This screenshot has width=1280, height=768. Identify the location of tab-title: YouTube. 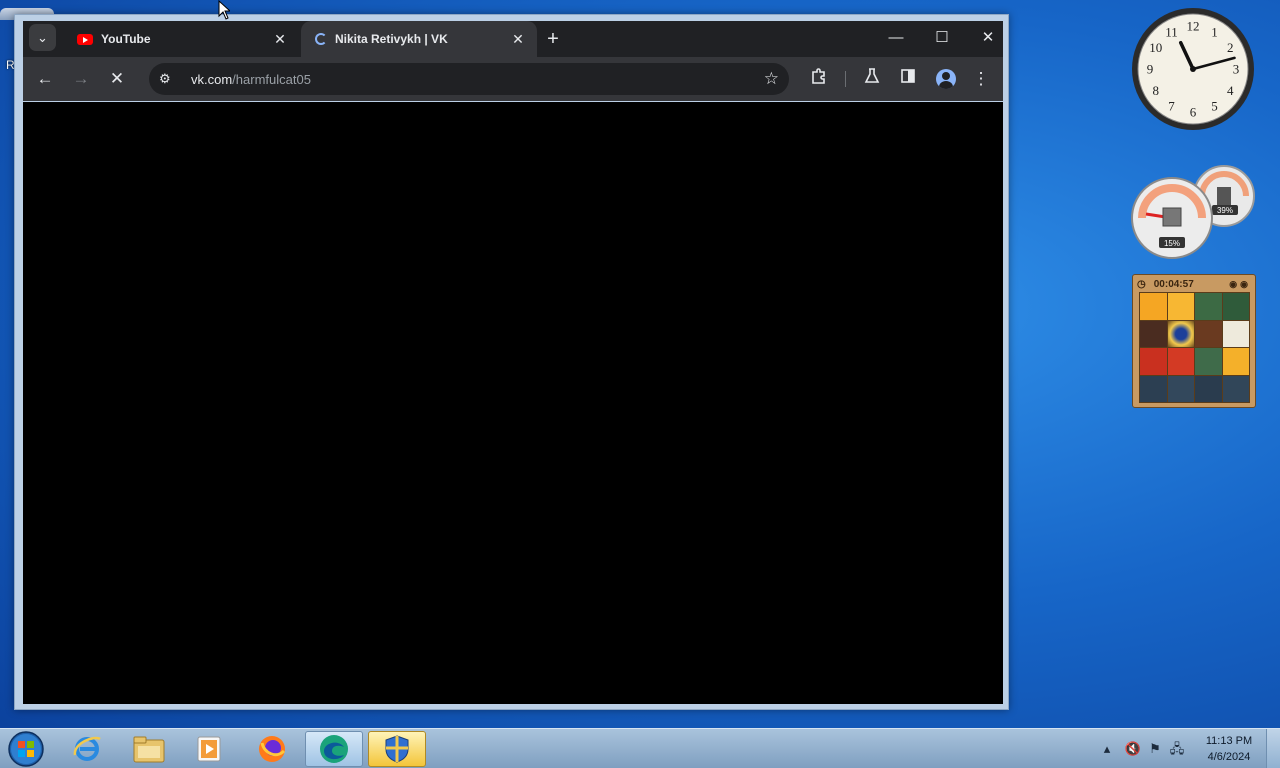
(126, 39).